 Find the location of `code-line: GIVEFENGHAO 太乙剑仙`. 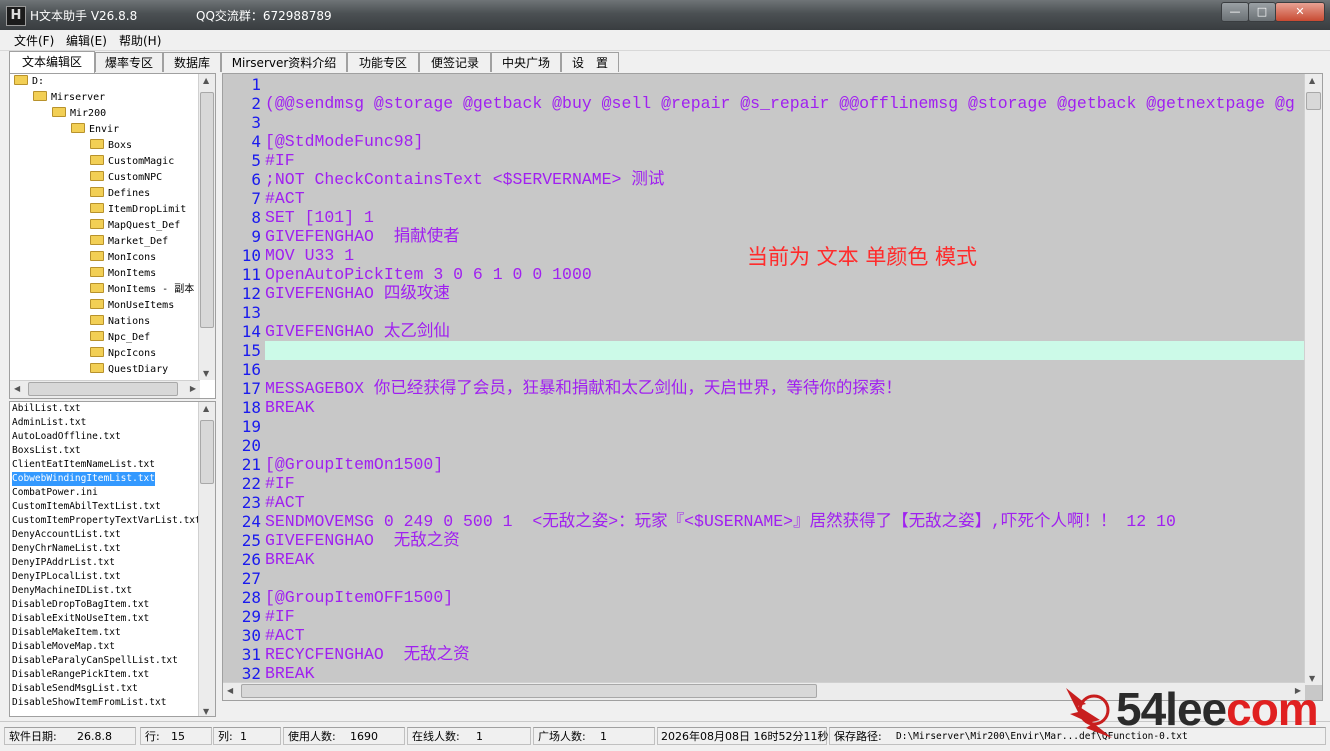

code-line: GIVEFENGHAO 太乙剑仙 is located at coordinates (785, 331).